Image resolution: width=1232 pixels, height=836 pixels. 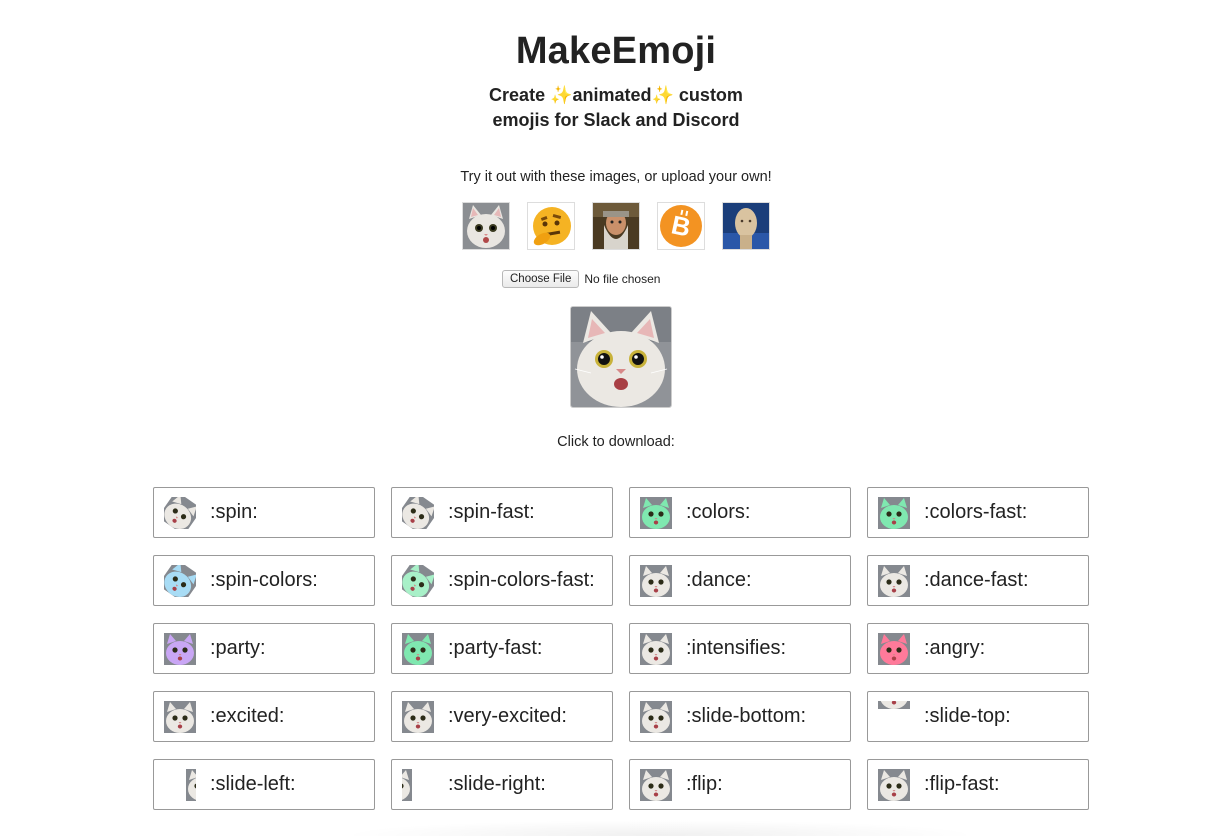 I want to click on sample-stonks, so click(x=746, y=226).